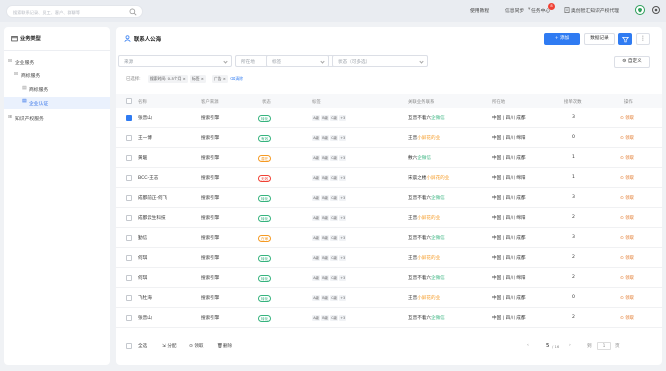 The width and height of the screenshot is (666, 371). Describe the element at coordinates (389, 158) in the screenshot. I see `table-row: 黄暖 搜索引擎 潜在 A级 B级 C级 +3 敷六企微信 中国 | 四川 成都 1 ⊙ 领取` at that location.